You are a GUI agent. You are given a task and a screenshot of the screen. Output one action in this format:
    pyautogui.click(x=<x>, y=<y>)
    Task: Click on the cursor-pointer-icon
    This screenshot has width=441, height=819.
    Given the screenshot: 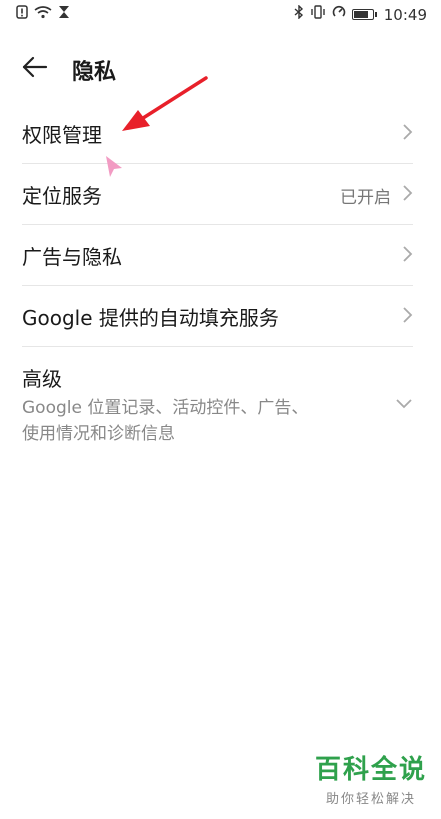 What is the action you would take?
    pyautogui.click(x=114, y=166)
    